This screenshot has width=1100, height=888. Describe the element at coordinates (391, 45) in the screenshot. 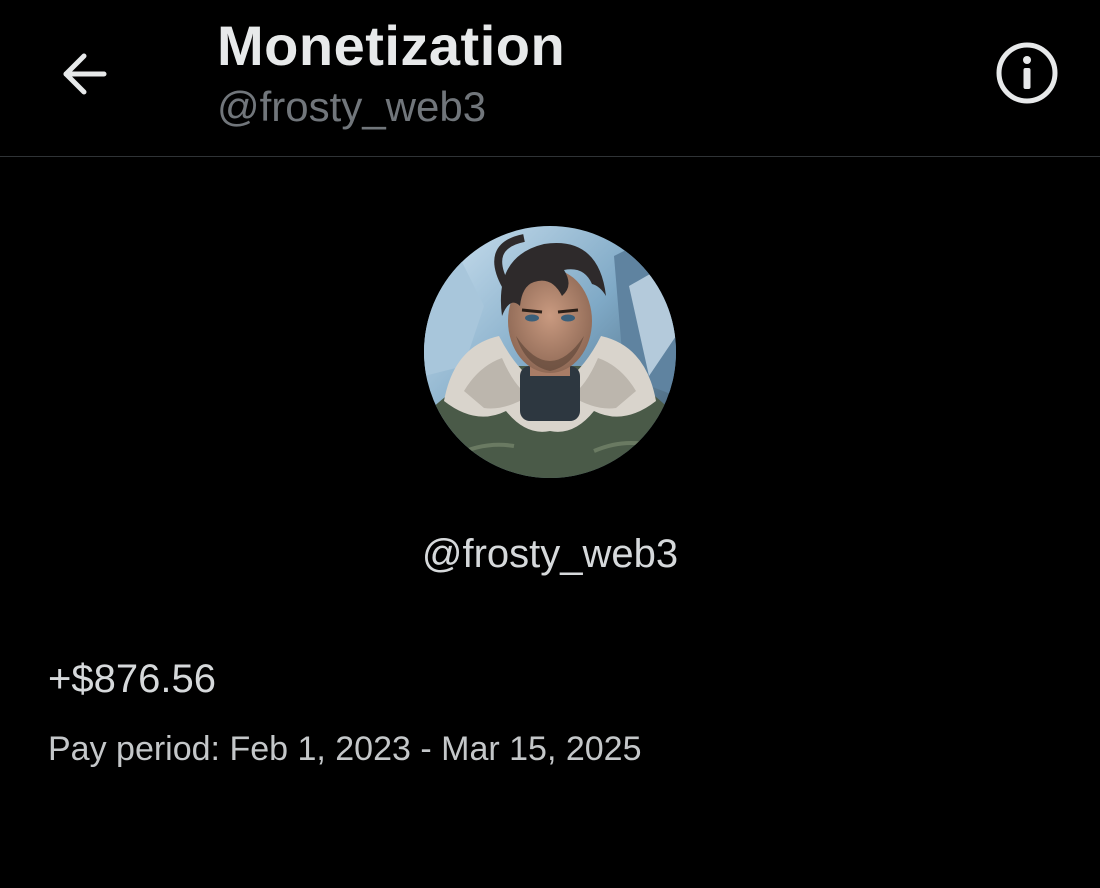

I see `page-title: Monetization` at that location.